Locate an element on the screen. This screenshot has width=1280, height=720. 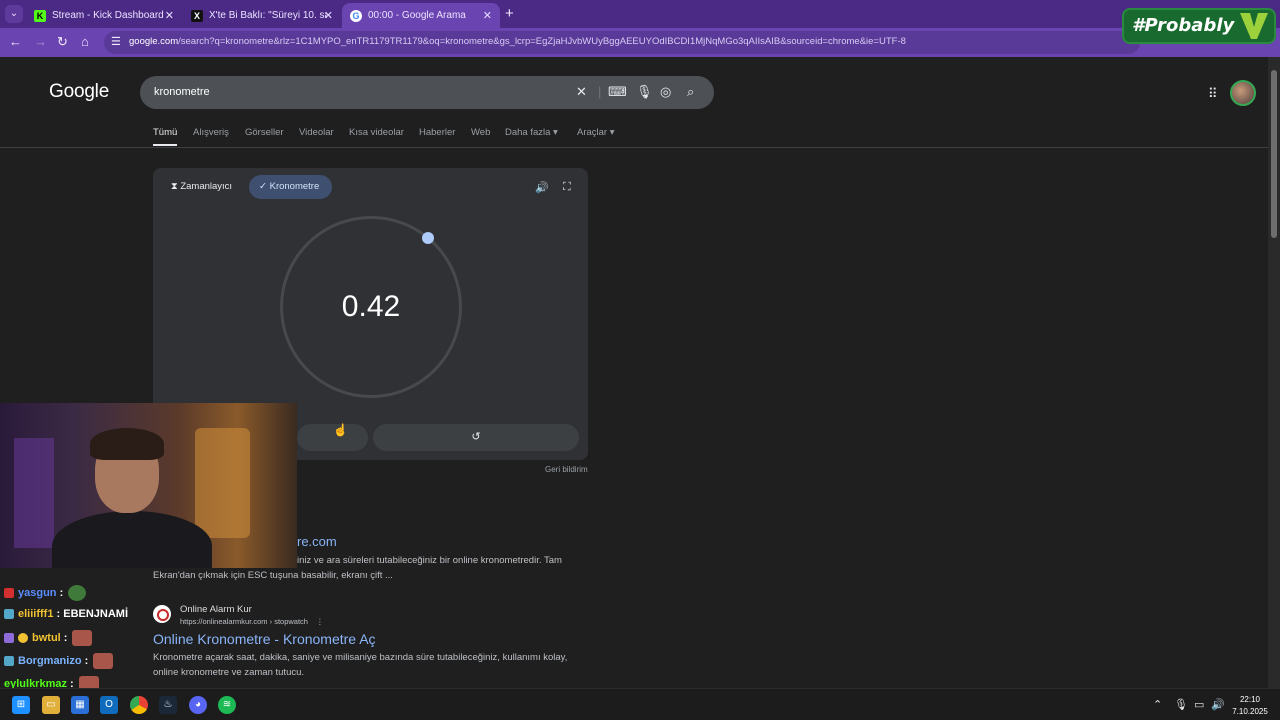
network-icon: ▭ is located at coordinates (1199, 704).